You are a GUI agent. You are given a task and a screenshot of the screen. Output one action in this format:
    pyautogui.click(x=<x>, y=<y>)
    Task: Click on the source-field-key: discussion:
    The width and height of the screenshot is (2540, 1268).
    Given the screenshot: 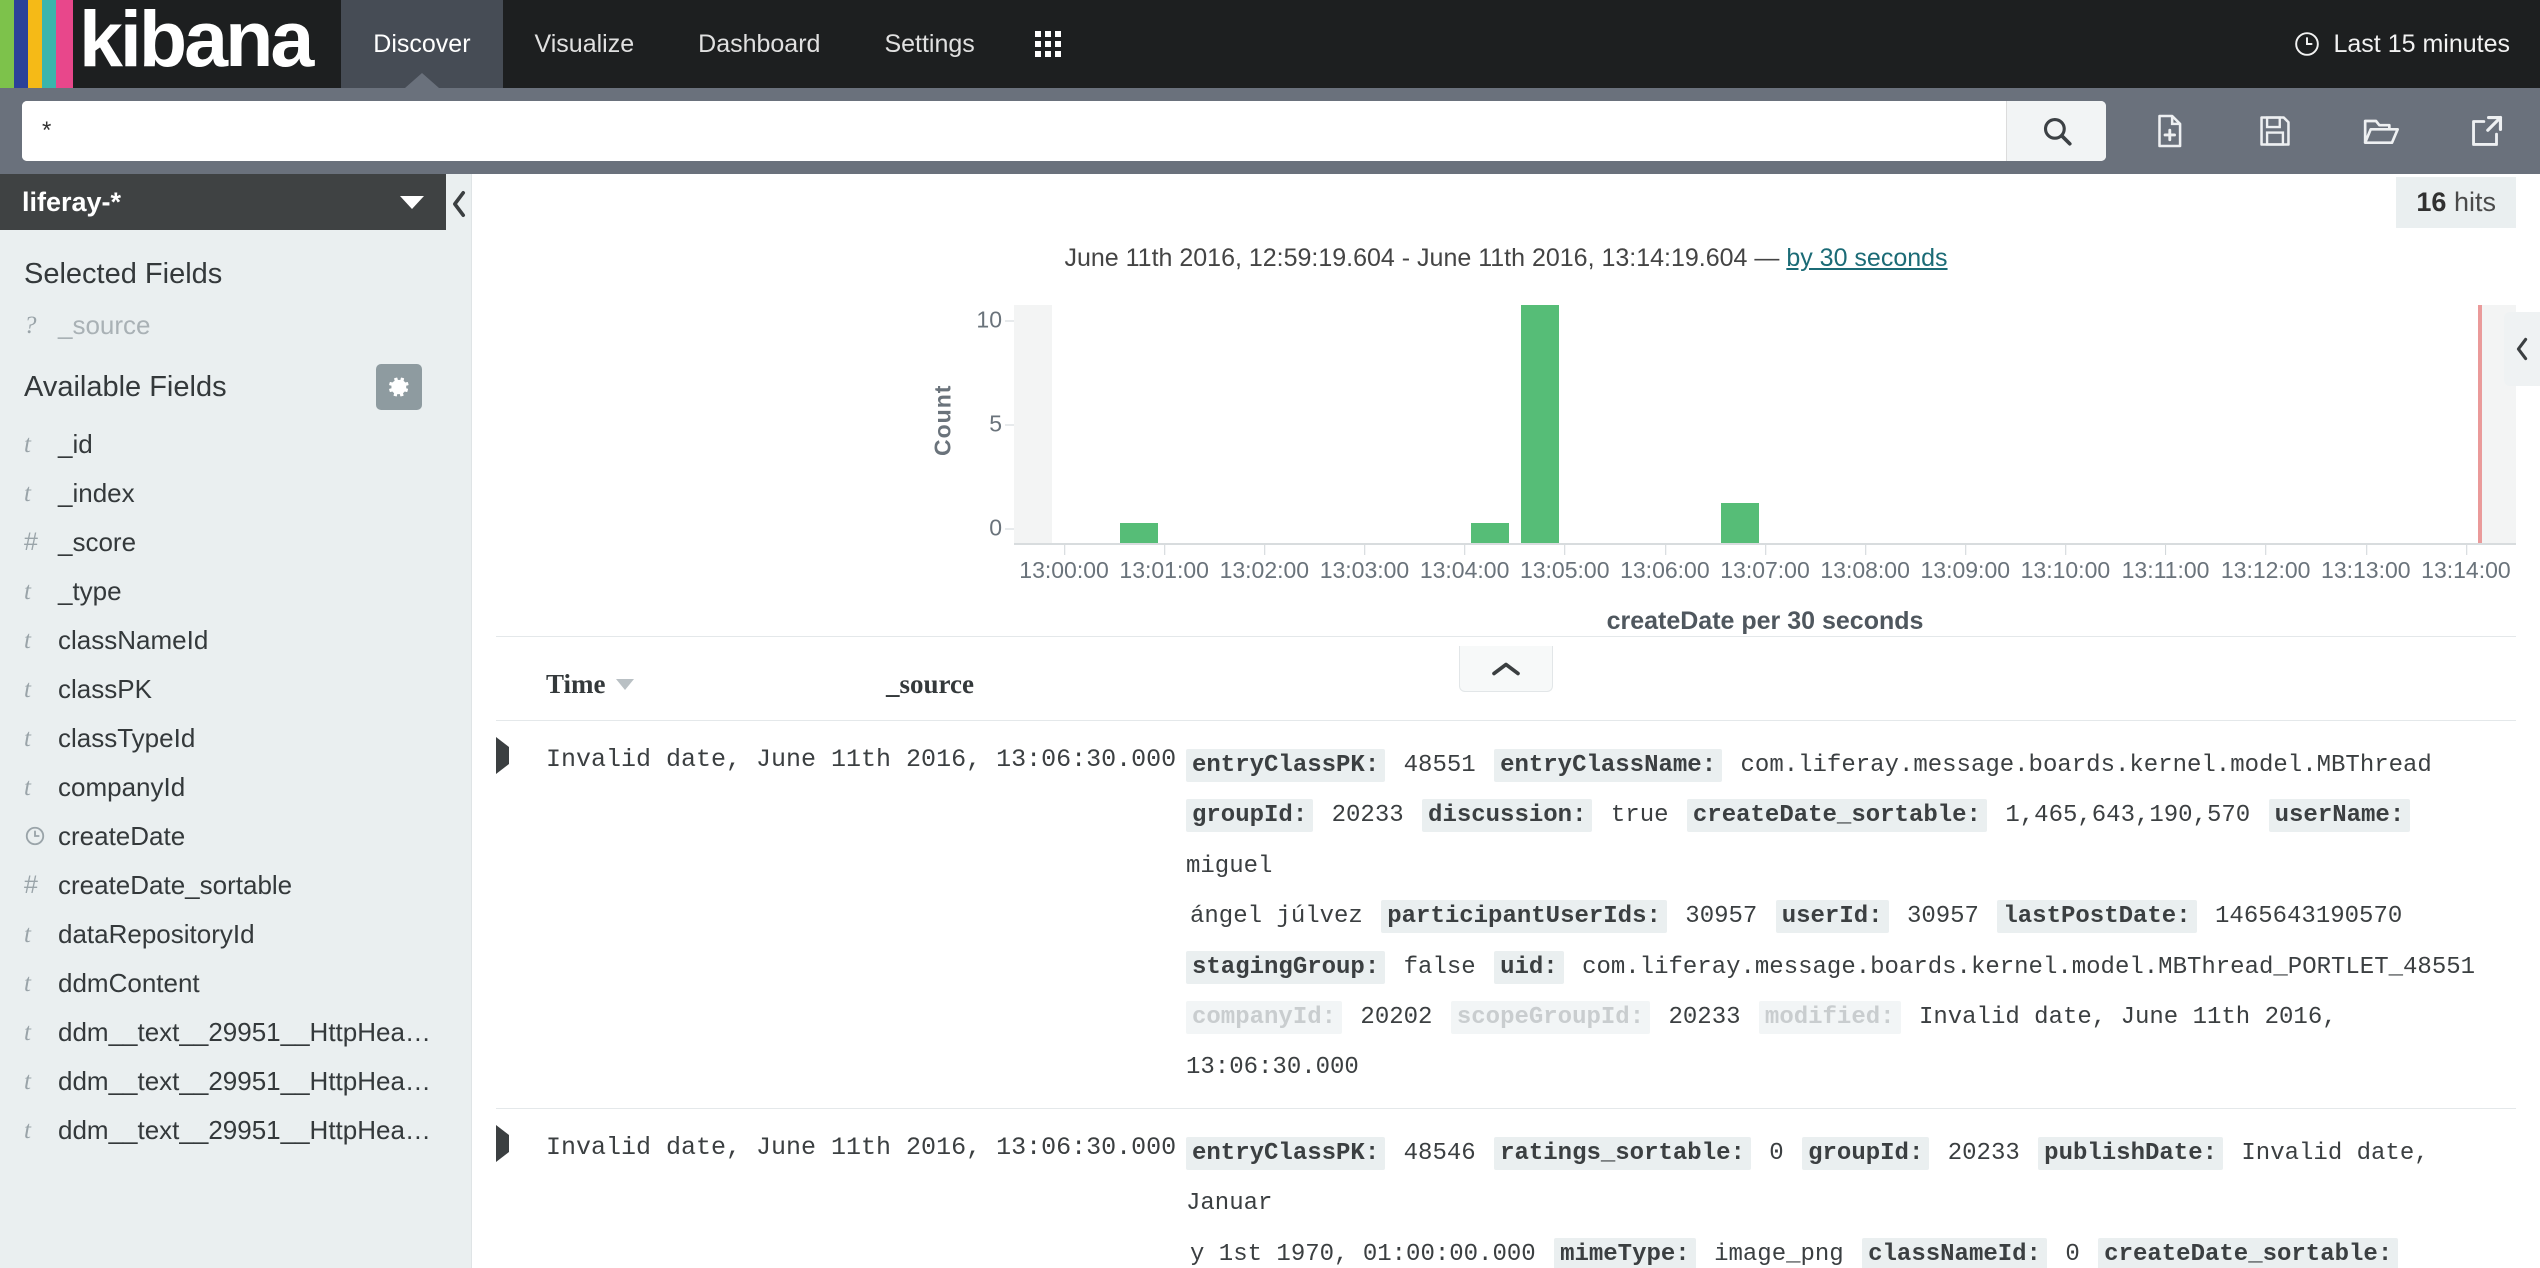 What is the action you would take?
    pyautogui.click(x=1507, y=816)
    